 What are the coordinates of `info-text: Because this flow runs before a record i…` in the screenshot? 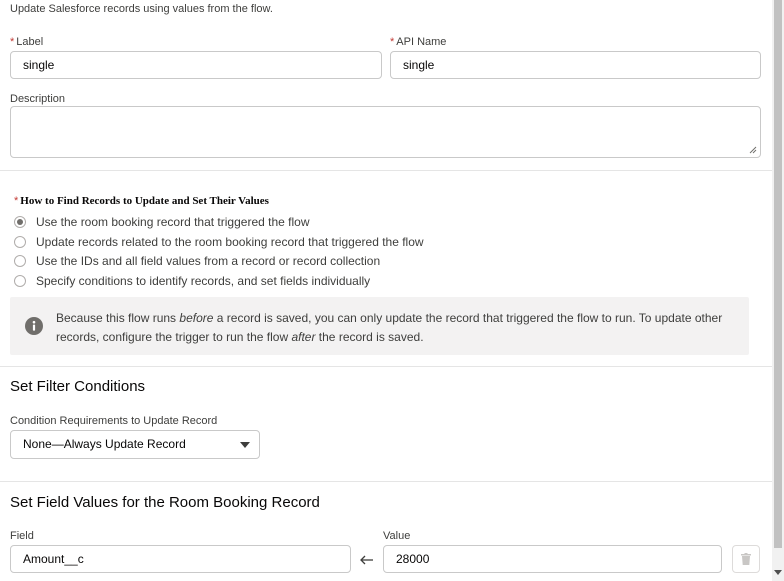 It's located at (401, 328).